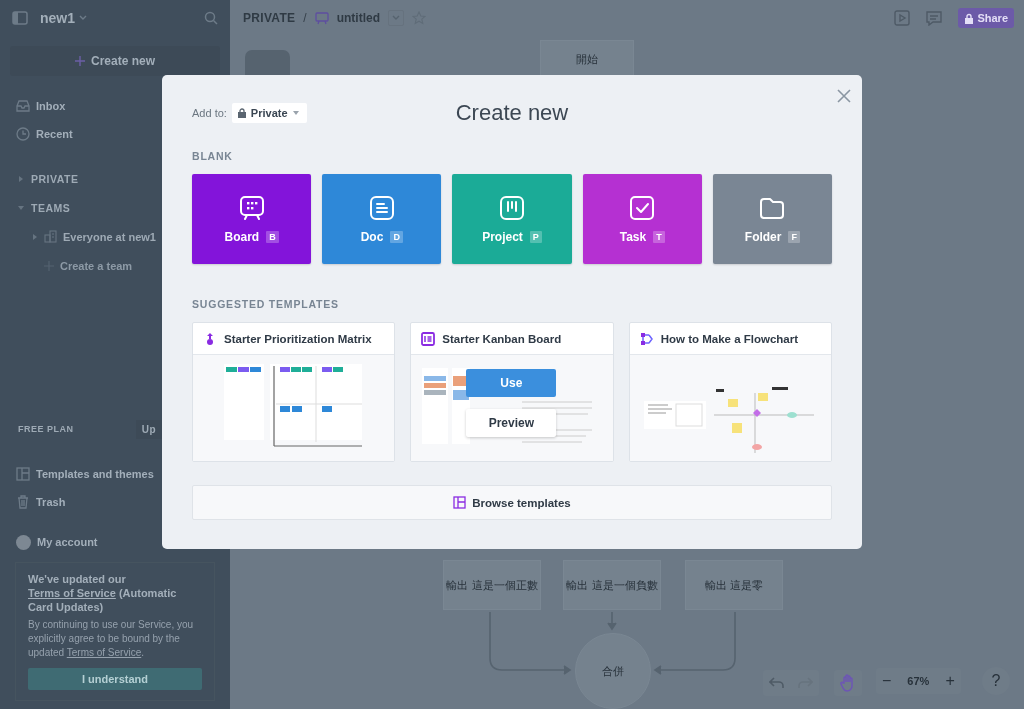 Image resolution: width=1024 pixels, height=709 pixels. Describe the element at coordinates (23, 502) in the screenshot. I see `trash-icon` at that location.